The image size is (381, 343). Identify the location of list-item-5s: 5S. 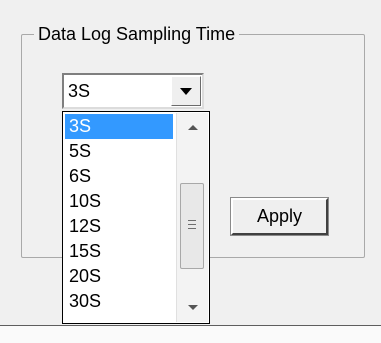
(119, 151).